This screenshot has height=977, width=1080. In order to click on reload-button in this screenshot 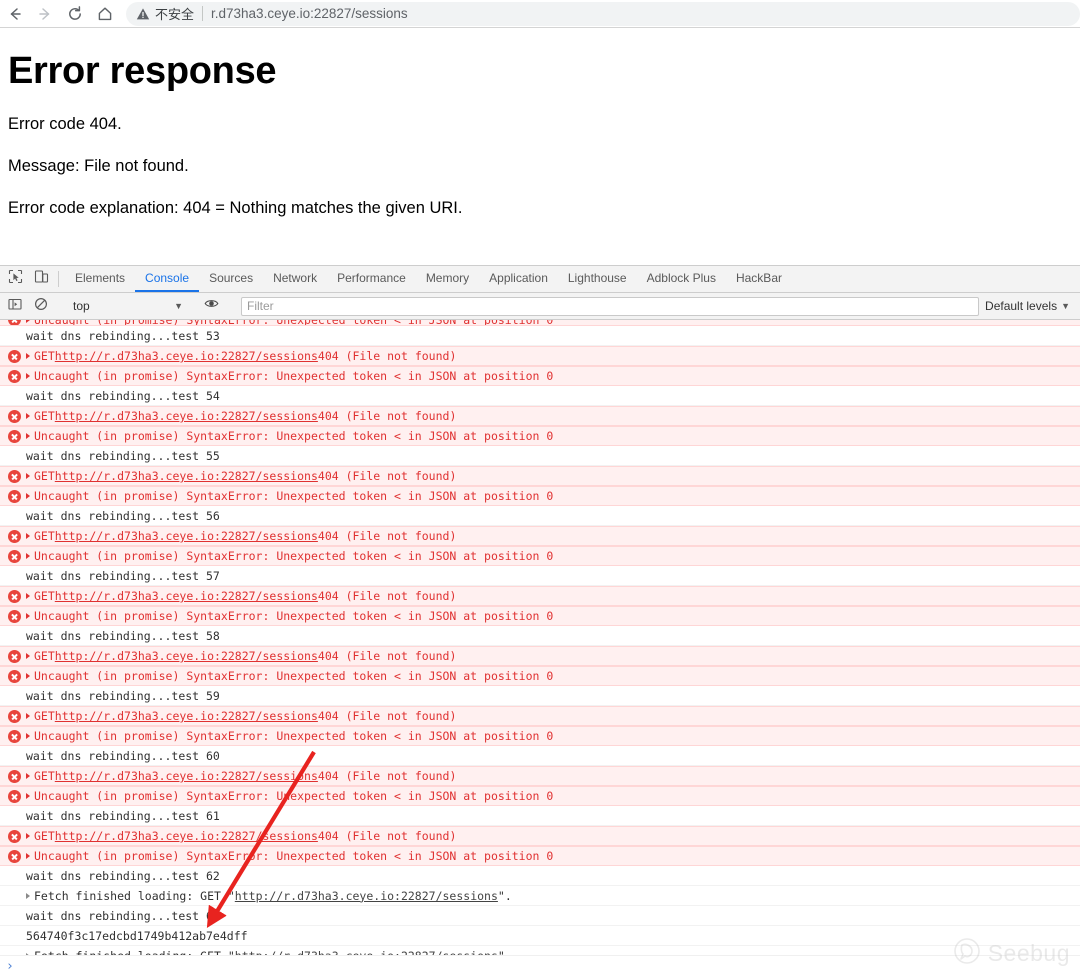, I will do `click(75, 14)`.